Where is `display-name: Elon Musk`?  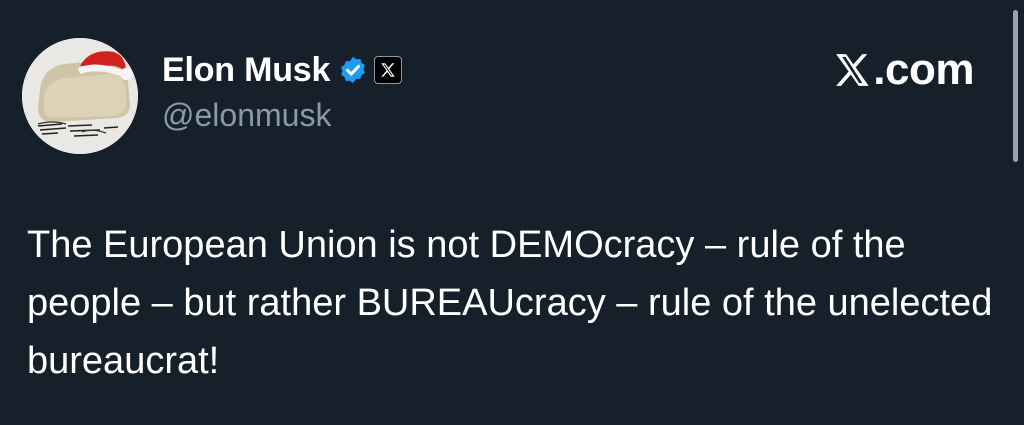 display-name: Elon Musk is located at coordinates (246, 70).